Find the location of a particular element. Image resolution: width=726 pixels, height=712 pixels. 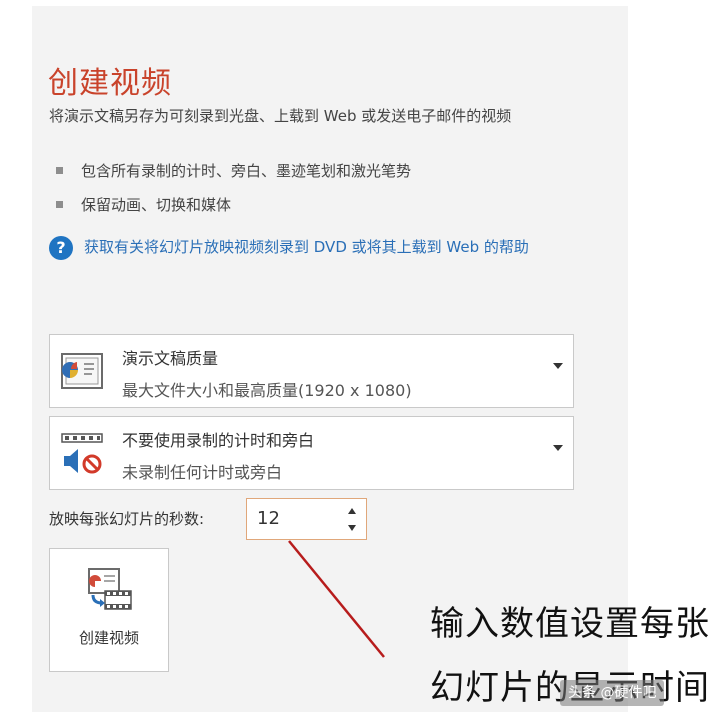

create-video-button: 创建视频 is located at coordinates (109, 610).